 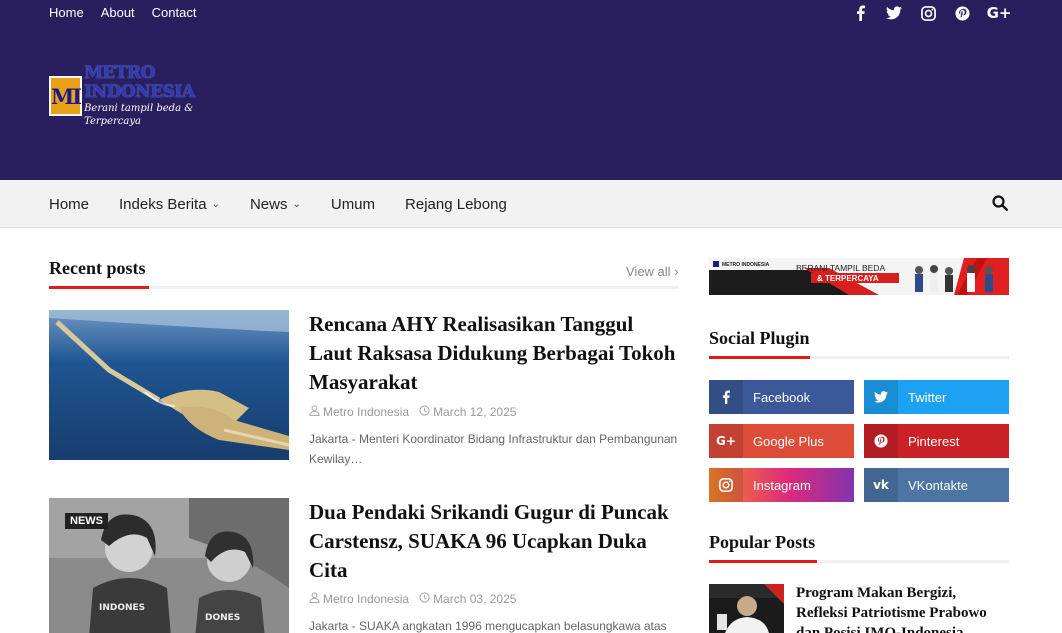 What do you see at coordinates (122, 608) in the screenshot?
I see `svg-text: INDONES` at bounding box center [122, 608].